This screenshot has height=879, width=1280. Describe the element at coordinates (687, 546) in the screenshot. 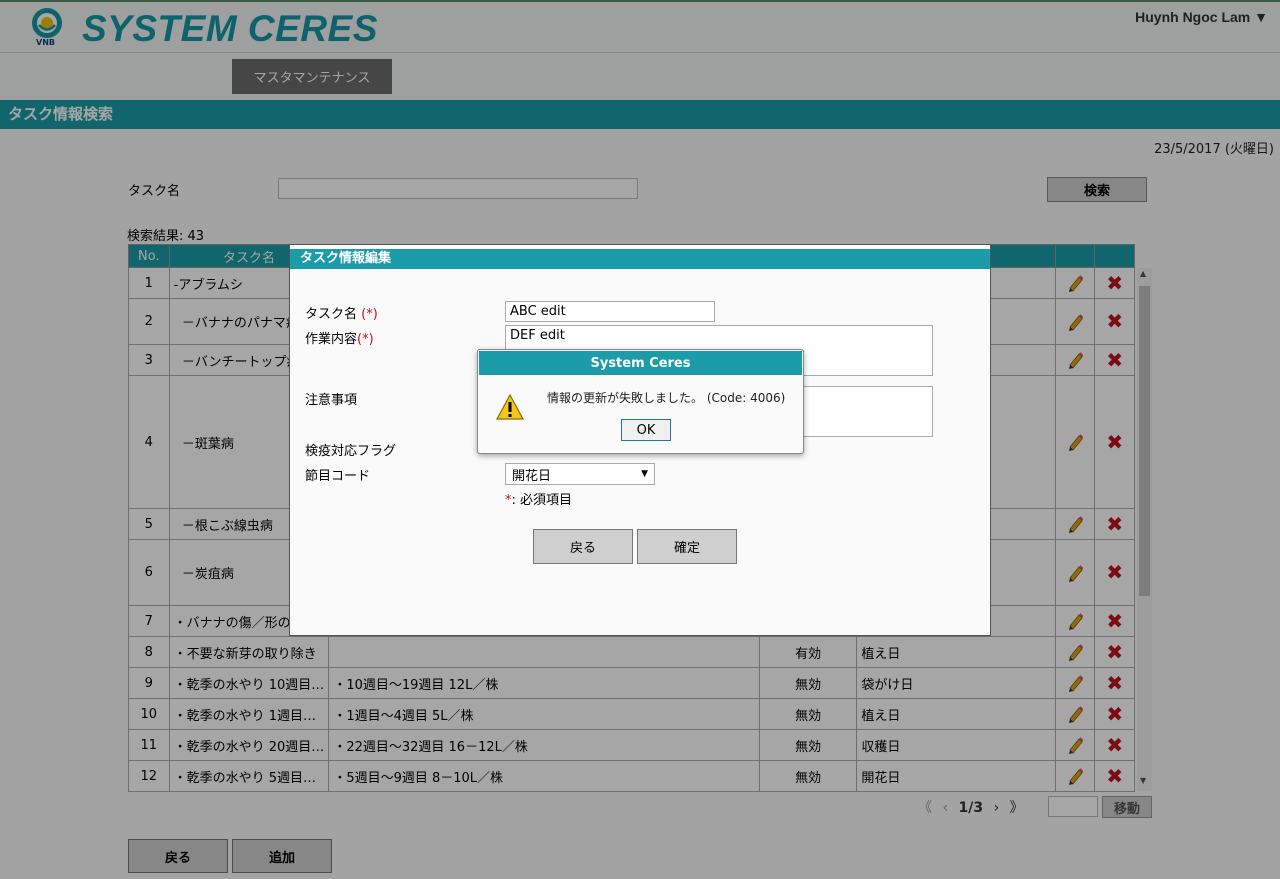

I see `modal-confirm-button: 確定` at that location.